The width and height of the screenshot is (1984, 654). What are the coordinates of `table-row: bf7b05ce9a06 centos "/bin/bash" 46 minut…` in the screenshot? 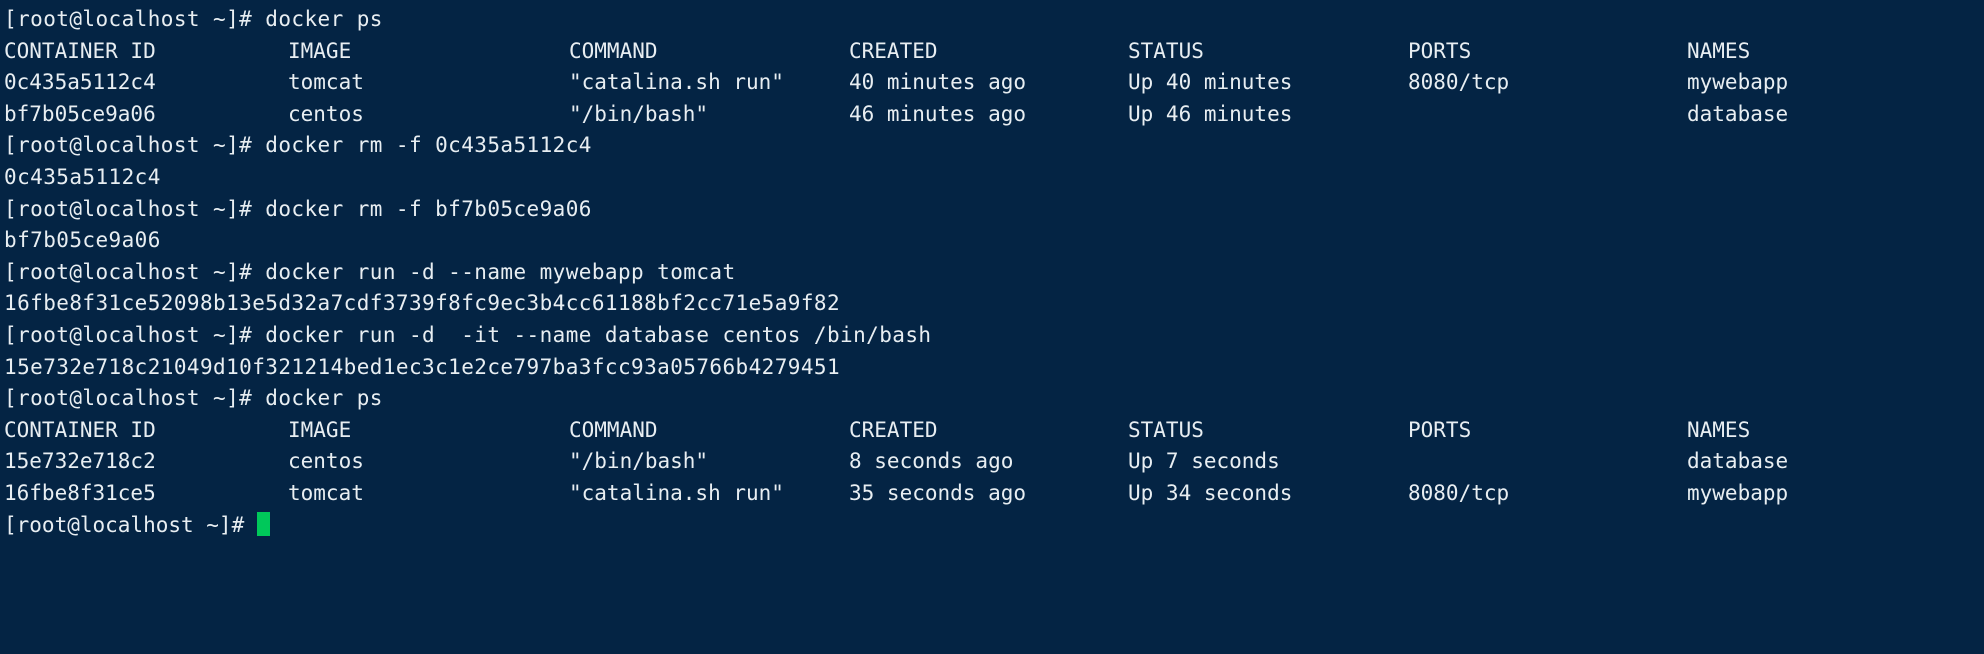 It's located at (994, 115).